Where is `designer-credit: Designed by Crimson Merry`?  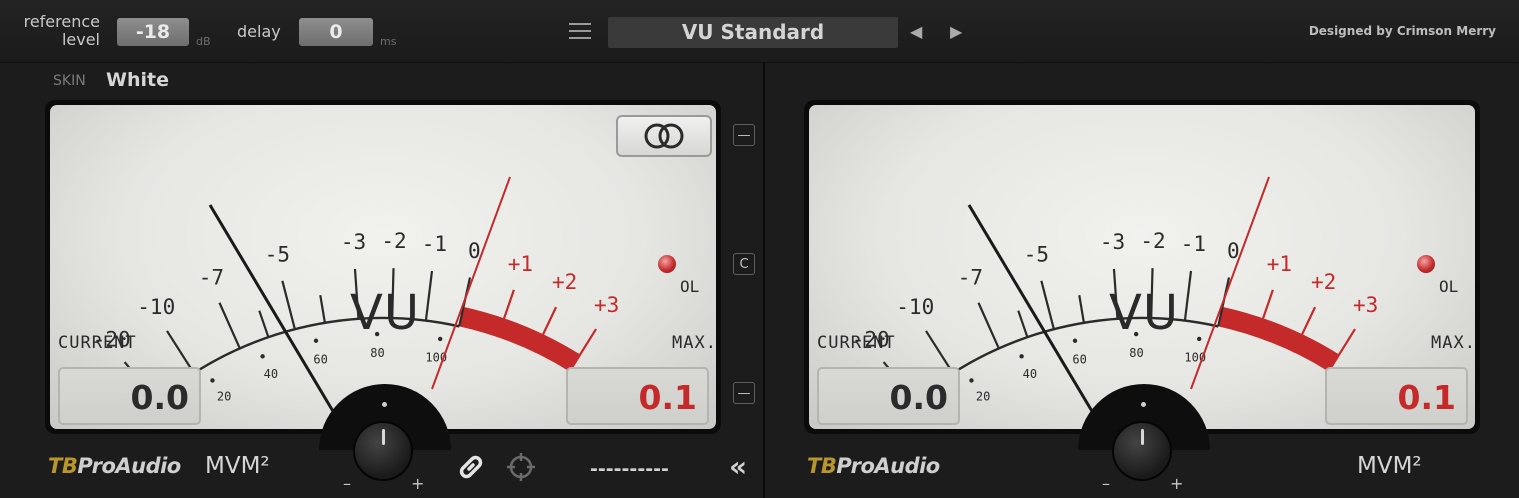 designer-credit: Designed by Crimson Merry is located at coordinates (1402, 31).